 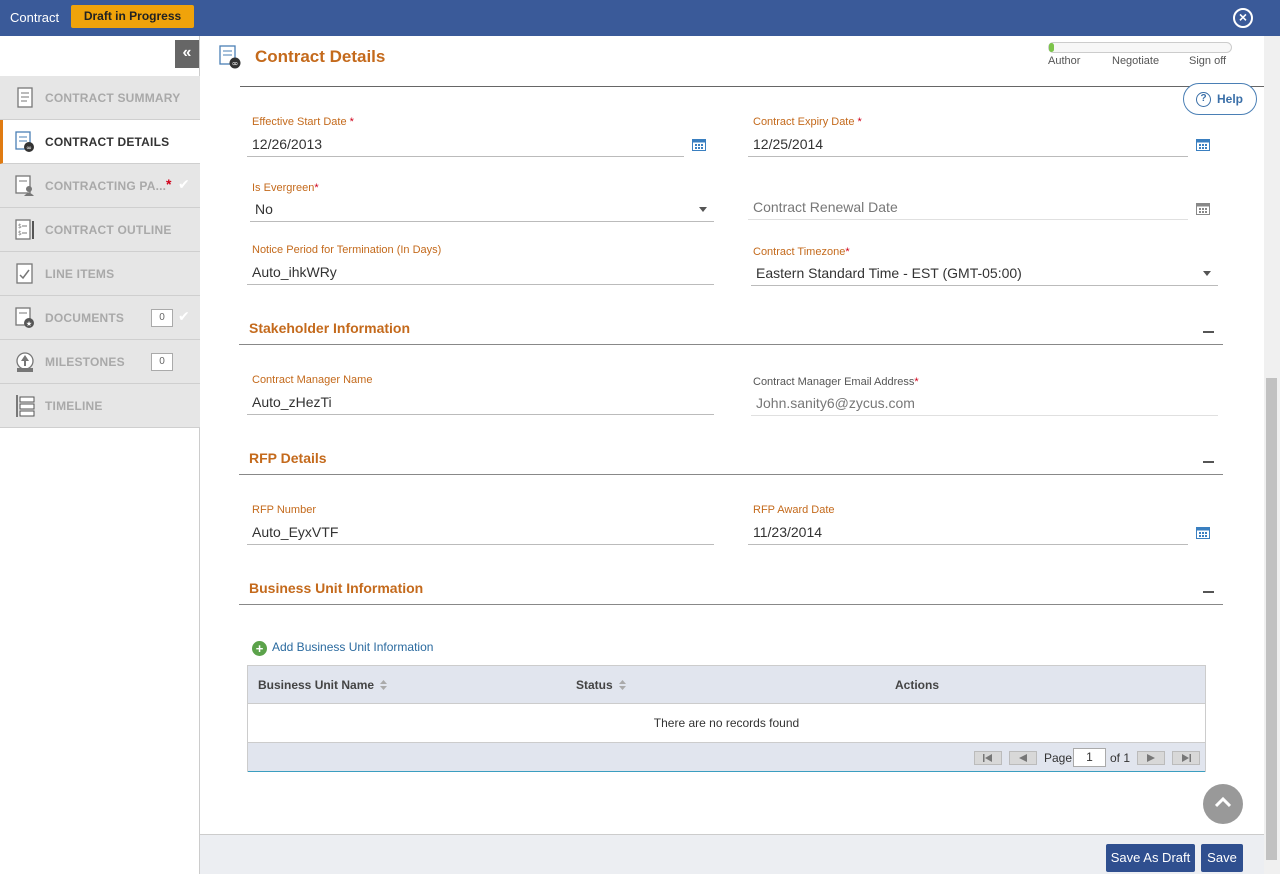 I want to click on sidebar-item-label: CONTRACT SUMMARY, so click(x=113, y=98).